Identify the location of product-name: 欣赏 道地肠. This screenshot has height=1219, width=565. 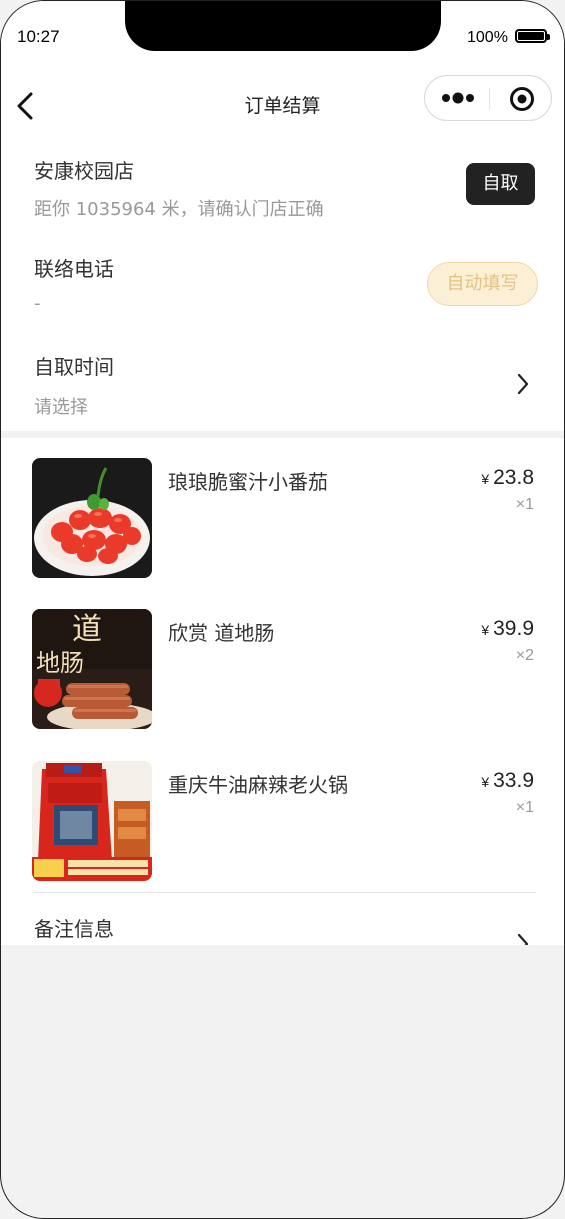
(221, 633).